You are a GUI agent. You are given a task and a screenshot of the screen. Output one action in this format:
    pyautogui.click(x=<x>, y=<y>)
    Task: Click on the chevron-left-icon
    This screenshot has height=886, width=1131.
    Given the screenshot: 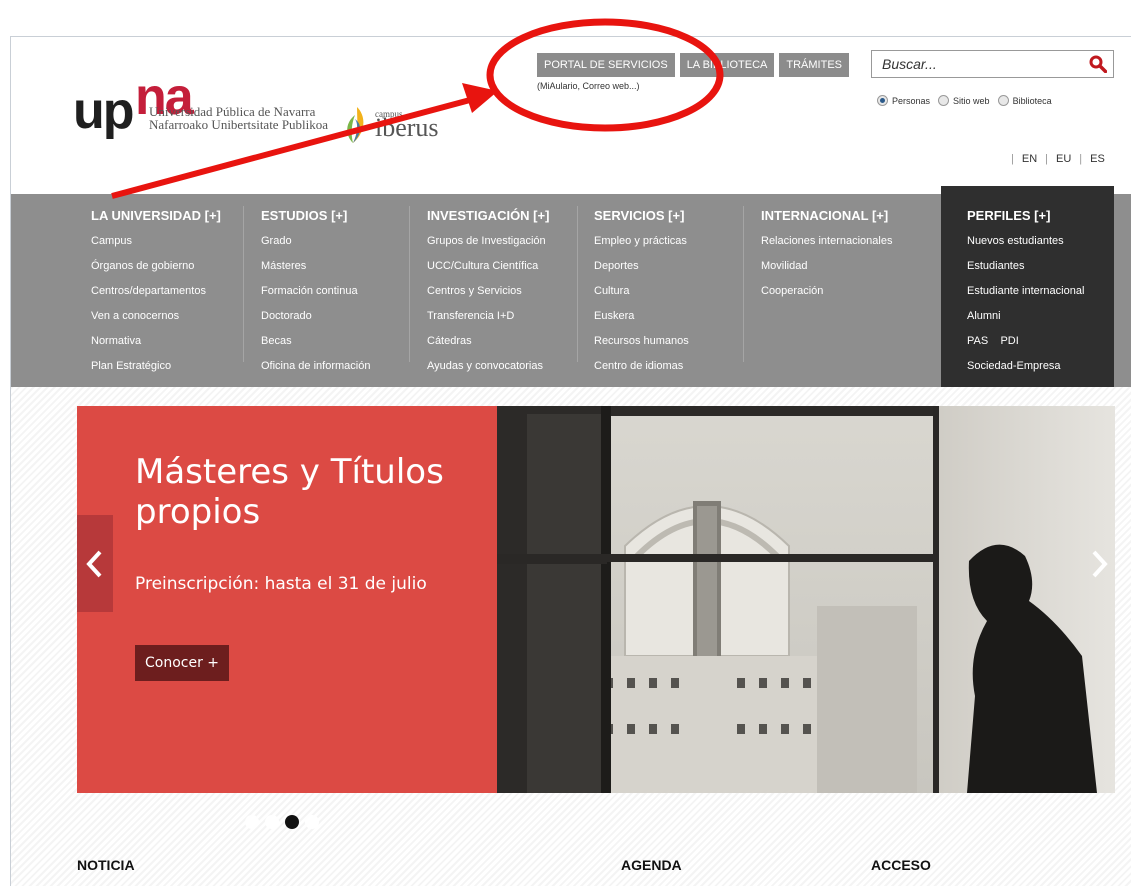 What is the action you would take?
    pyautogui.click(x=94, y=564)
    